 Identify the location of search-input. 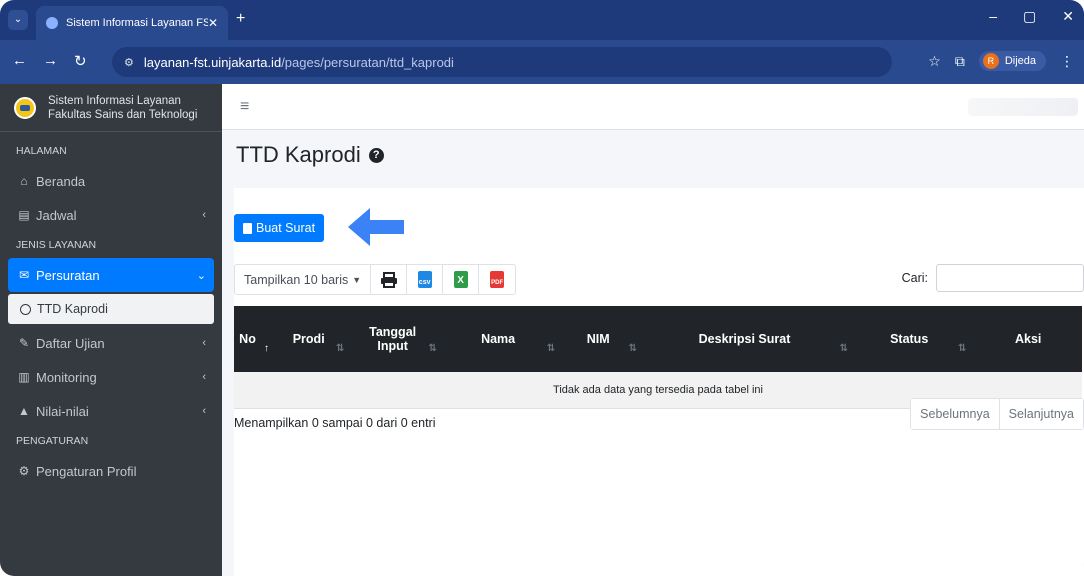
(1010, 278).